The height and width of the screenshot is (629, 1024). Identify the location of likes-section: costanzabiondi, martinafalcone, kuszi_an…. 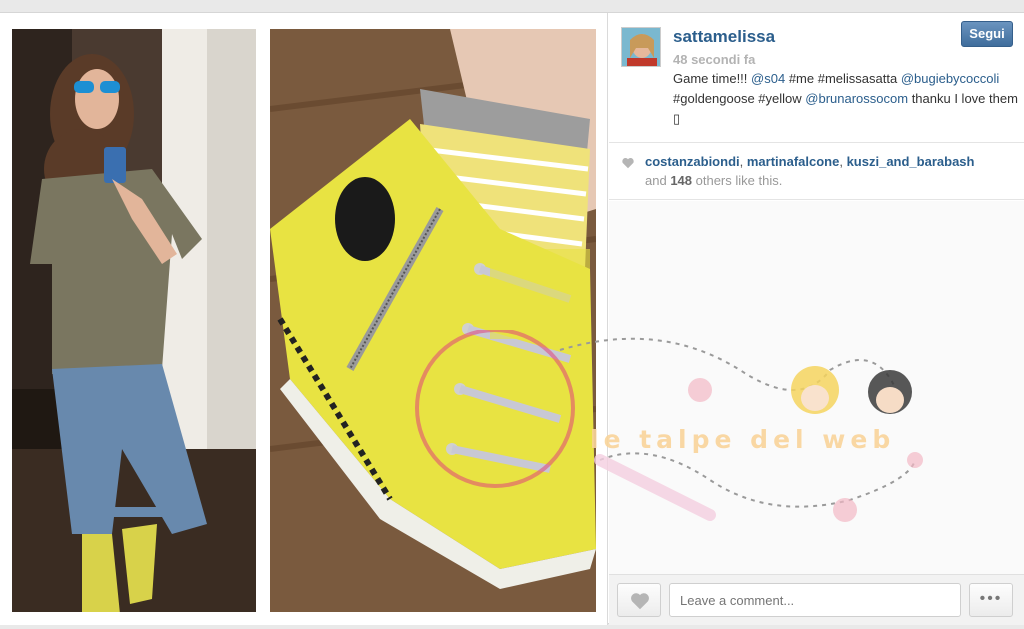
(816, 172).